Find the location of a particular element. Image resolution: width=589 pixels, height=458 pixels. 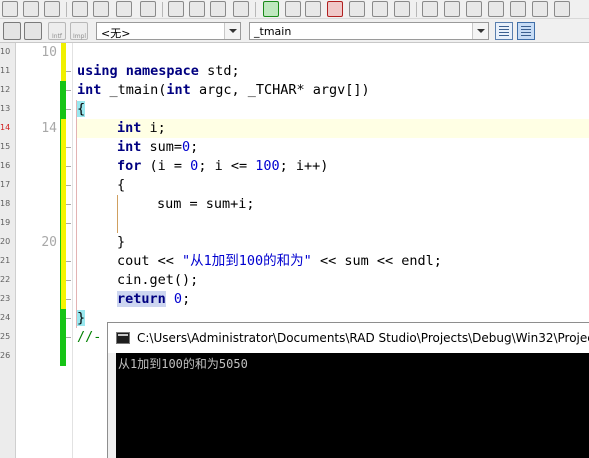

big-line-number: 14 is located at coordinates (49, 128).